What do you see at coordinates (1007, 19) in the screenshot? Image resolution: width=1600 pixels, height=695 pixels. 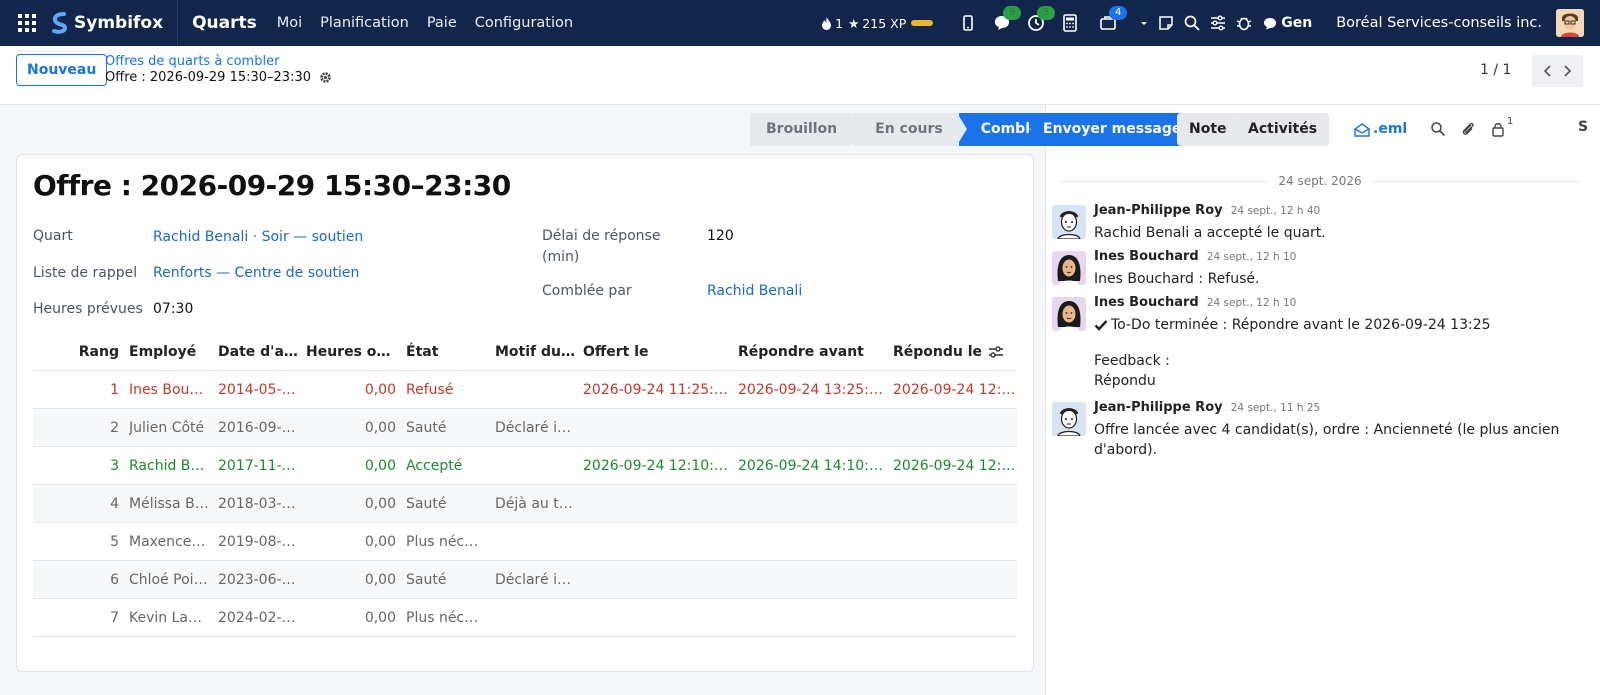 I see `chat-icon: 9` at bounding box center [1007, 19].